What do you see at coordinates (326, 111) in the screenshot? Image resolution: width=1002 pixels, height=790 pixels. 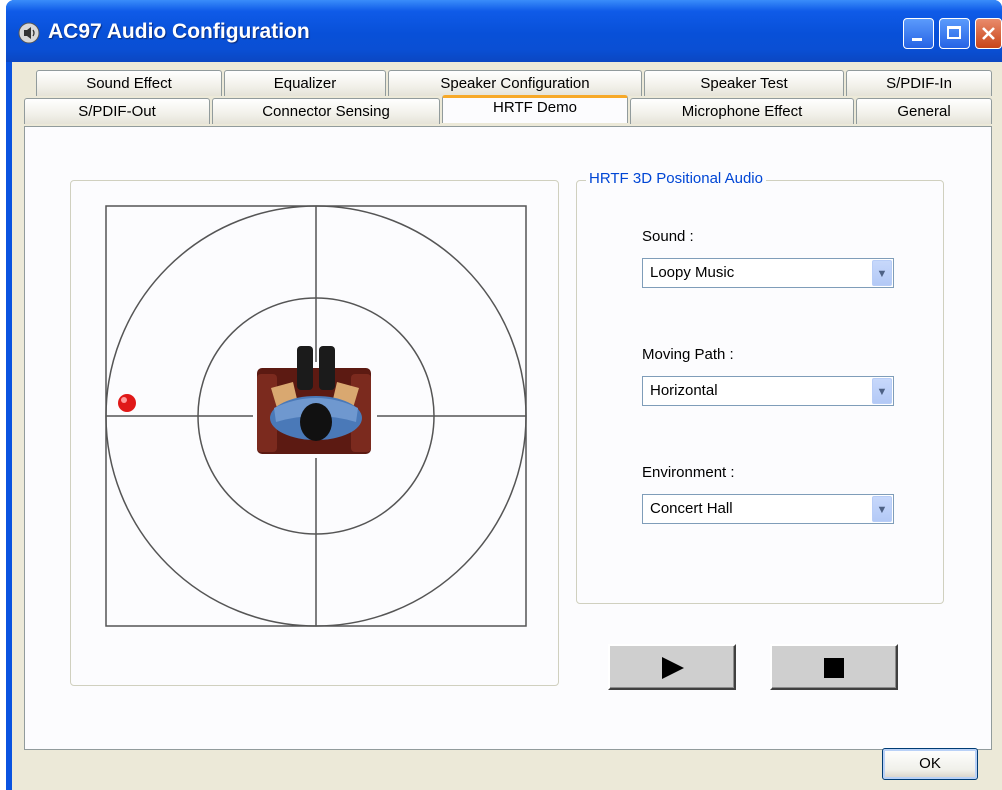 I see `tab-connector-sensing: Connector Sensing` at bounding box center [326, 111].